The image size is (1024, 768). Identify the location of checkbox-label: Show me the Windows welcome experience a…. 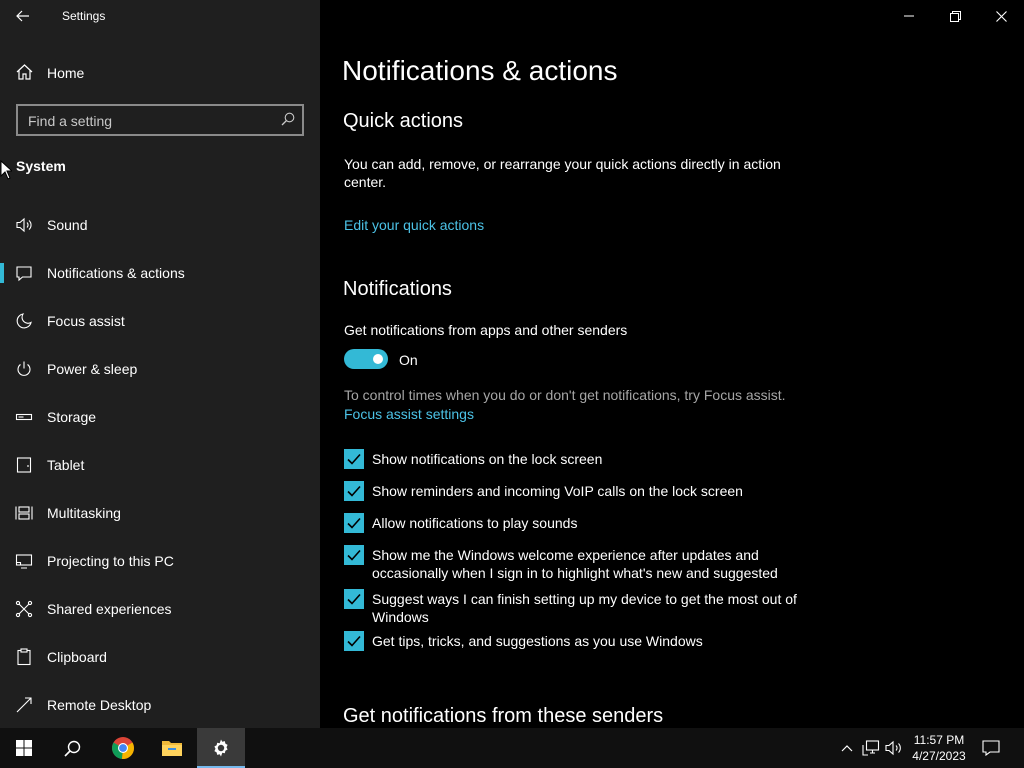
(575, 564).